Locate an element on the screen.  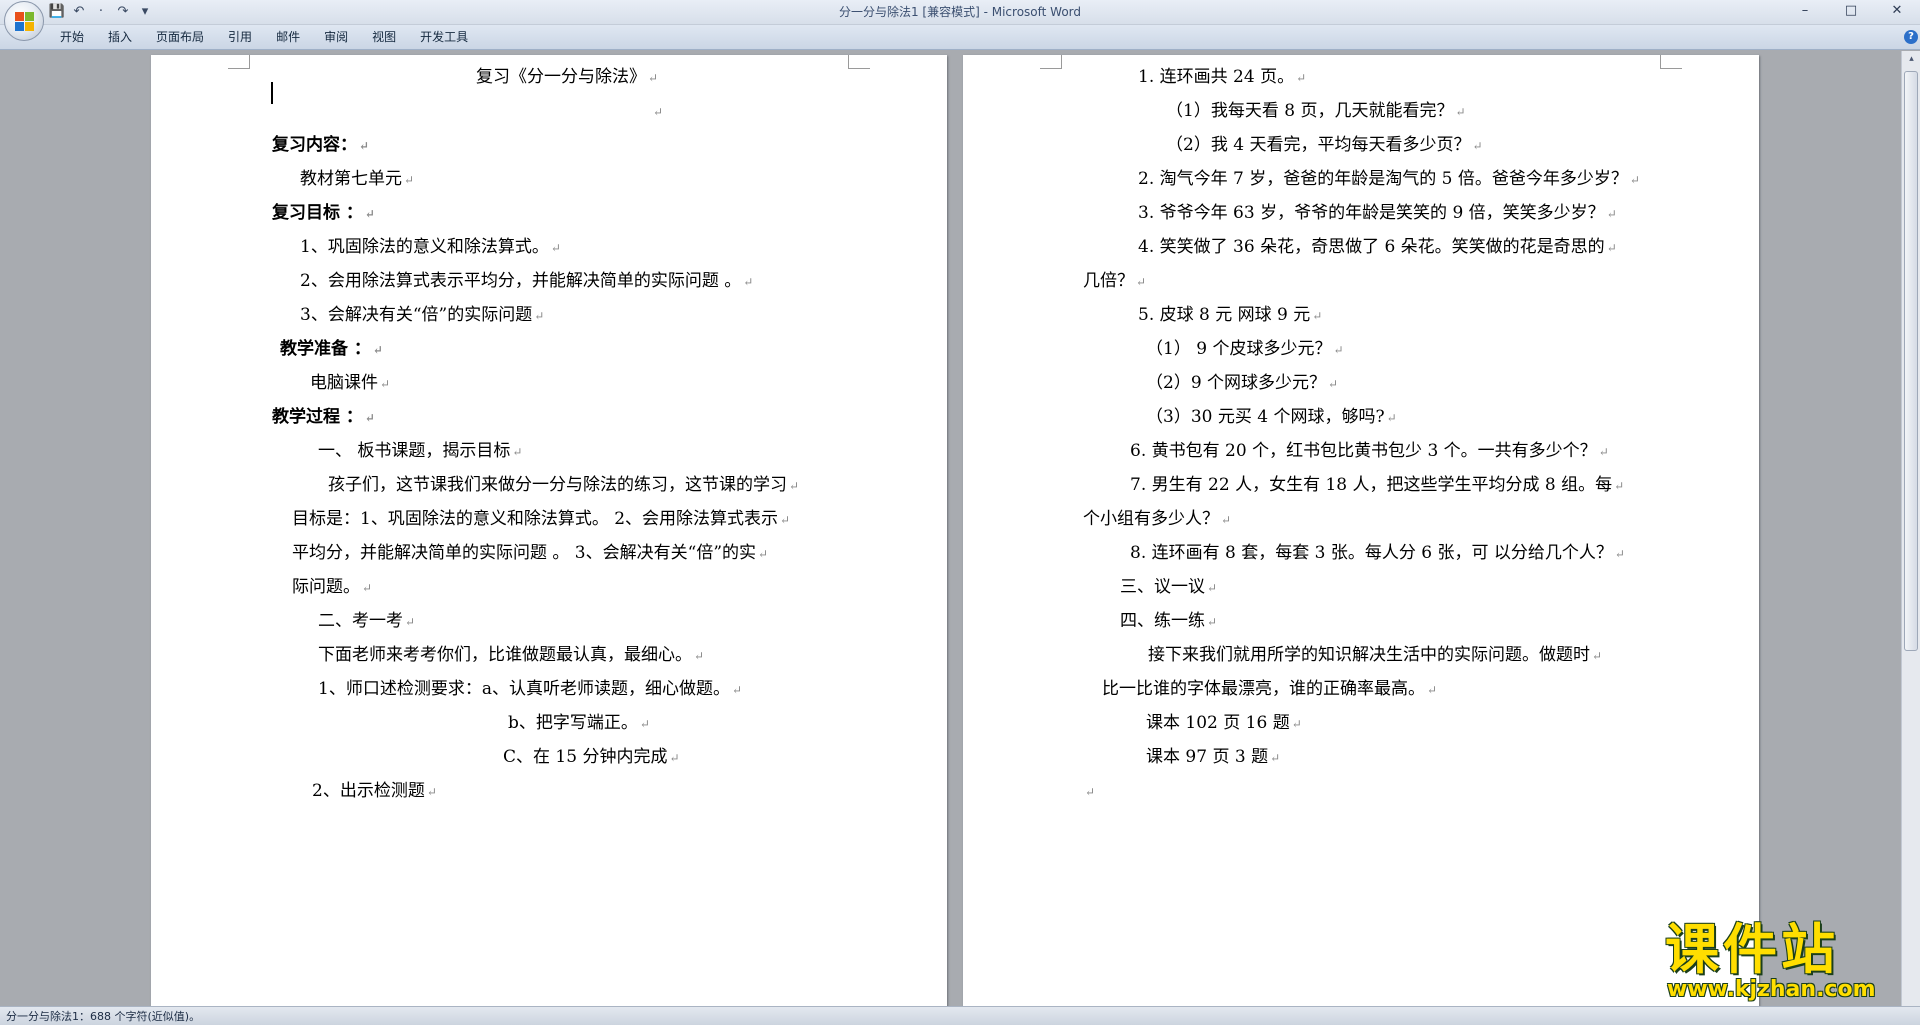
paragraph-line: 3、会解决有关“倍”的实际问题 ↵ is located at coordinates (422, 315).